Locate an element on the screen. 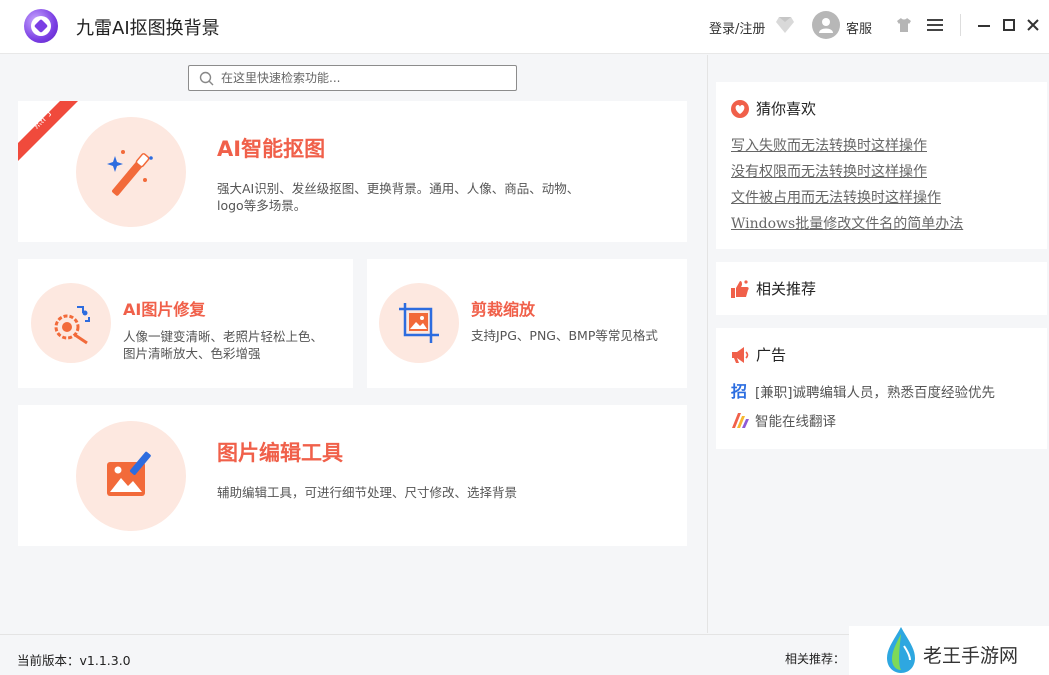 Image resolution: width=1049 pixels, height=675 pixels. panel-header: 相关推荐 is located at coordinates (773, 288).